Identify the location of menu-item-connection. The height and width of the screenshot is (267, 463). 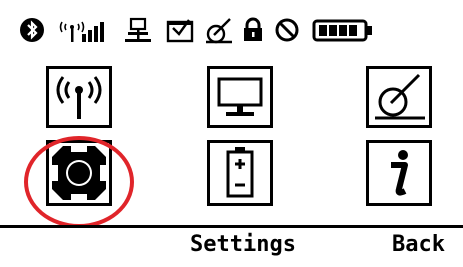
(399, 97).